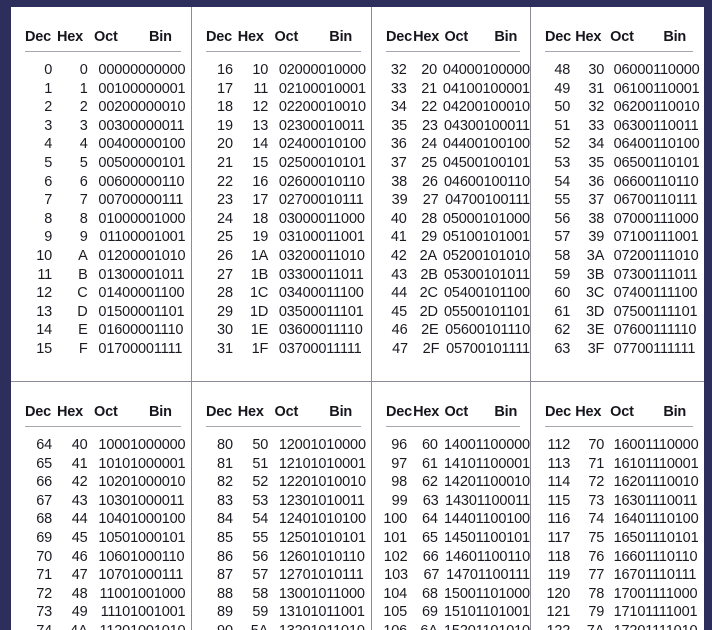 This screenshot has width=712, height=630. Describe the element at coordinates (79, 575) in the screenshot. I see `cell-hex: 47` at that location.